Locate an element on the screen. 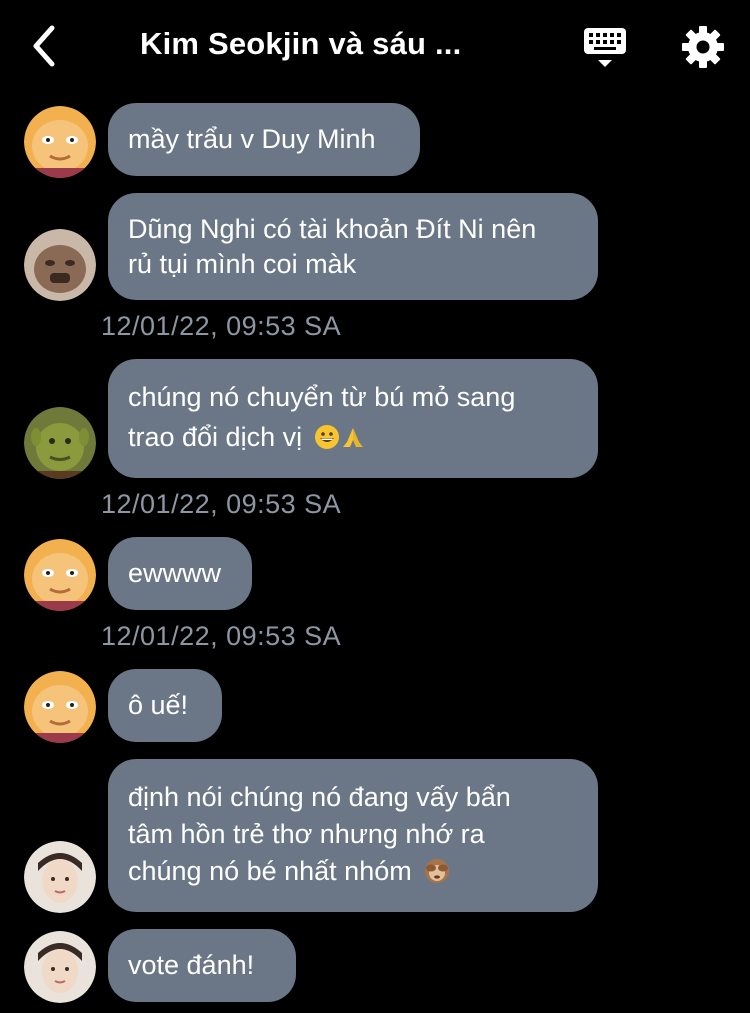  message-text: vote đánh! is located at coordinates (191, 965).